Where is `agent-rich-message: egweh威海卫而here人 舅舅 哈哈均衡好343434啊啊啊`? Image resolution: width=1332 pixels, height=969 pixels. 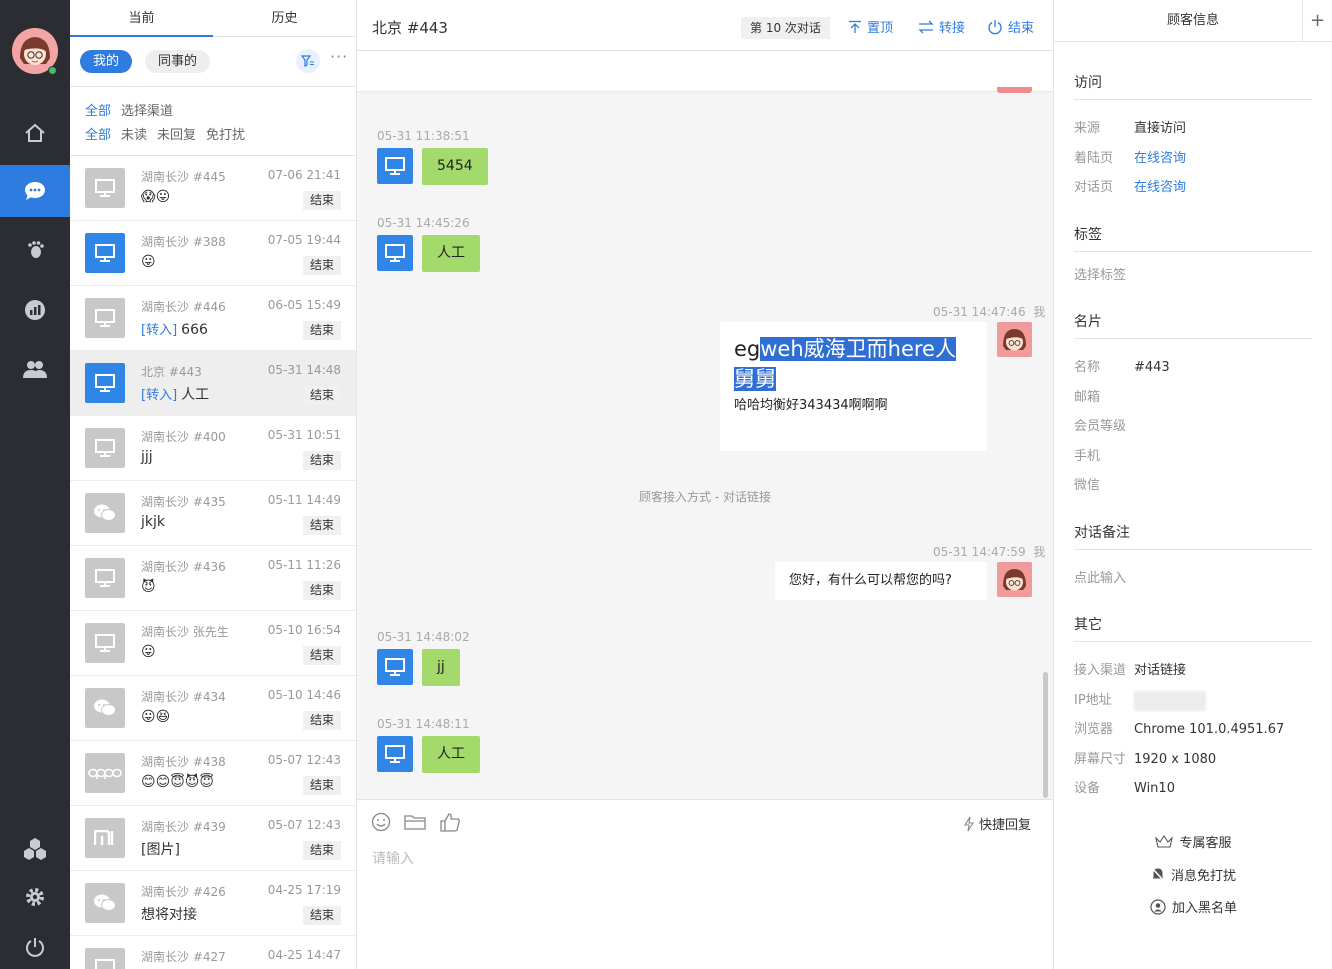 agent-rich-message: egweh威海卫而here人 舅舅 哈哈均衡好343434啊啊啊 is located at coordinates (853, 386).